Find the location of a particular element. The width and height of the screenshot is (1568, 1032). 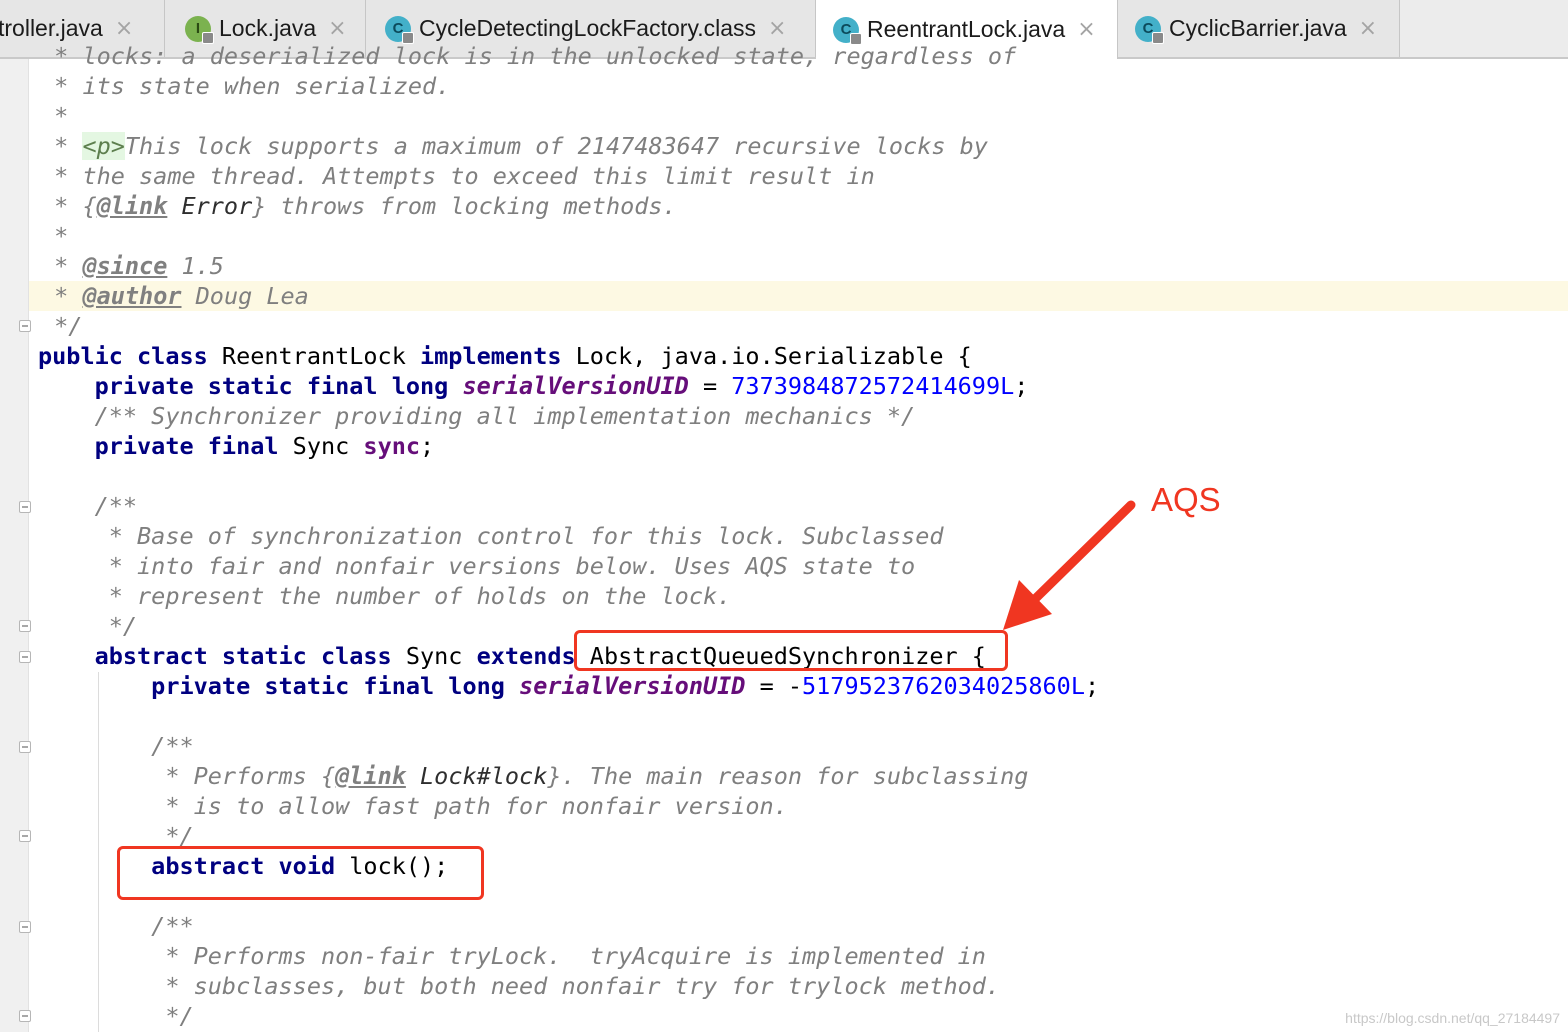

aqs-annotation-label: AQS is located at coordinates (1186, 499).